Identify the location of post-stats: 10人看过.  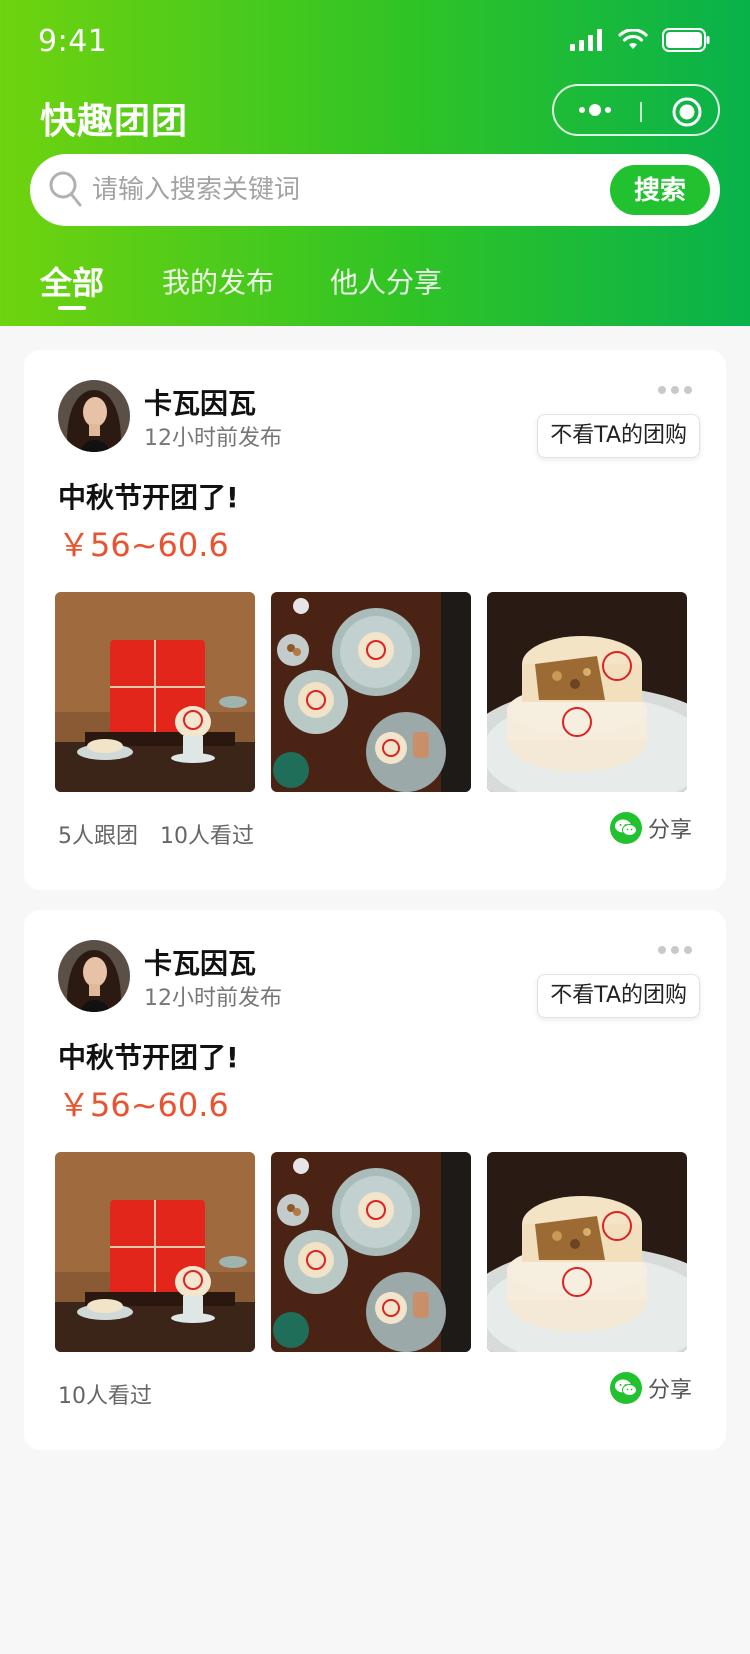
(105, 1394).